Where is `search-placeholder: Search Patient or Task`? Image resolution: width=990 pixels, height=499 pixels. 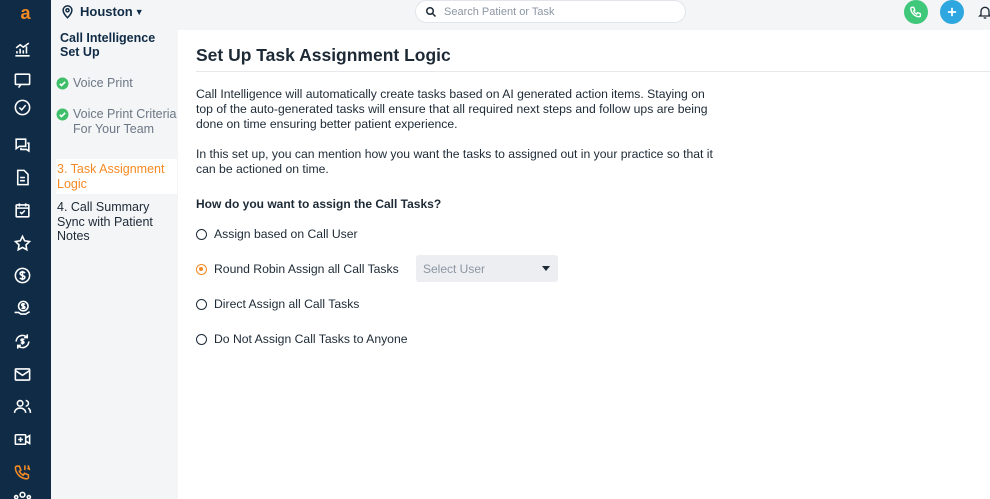
search-placeholder: Search Patient or Task is located at coordinates (499, 11).